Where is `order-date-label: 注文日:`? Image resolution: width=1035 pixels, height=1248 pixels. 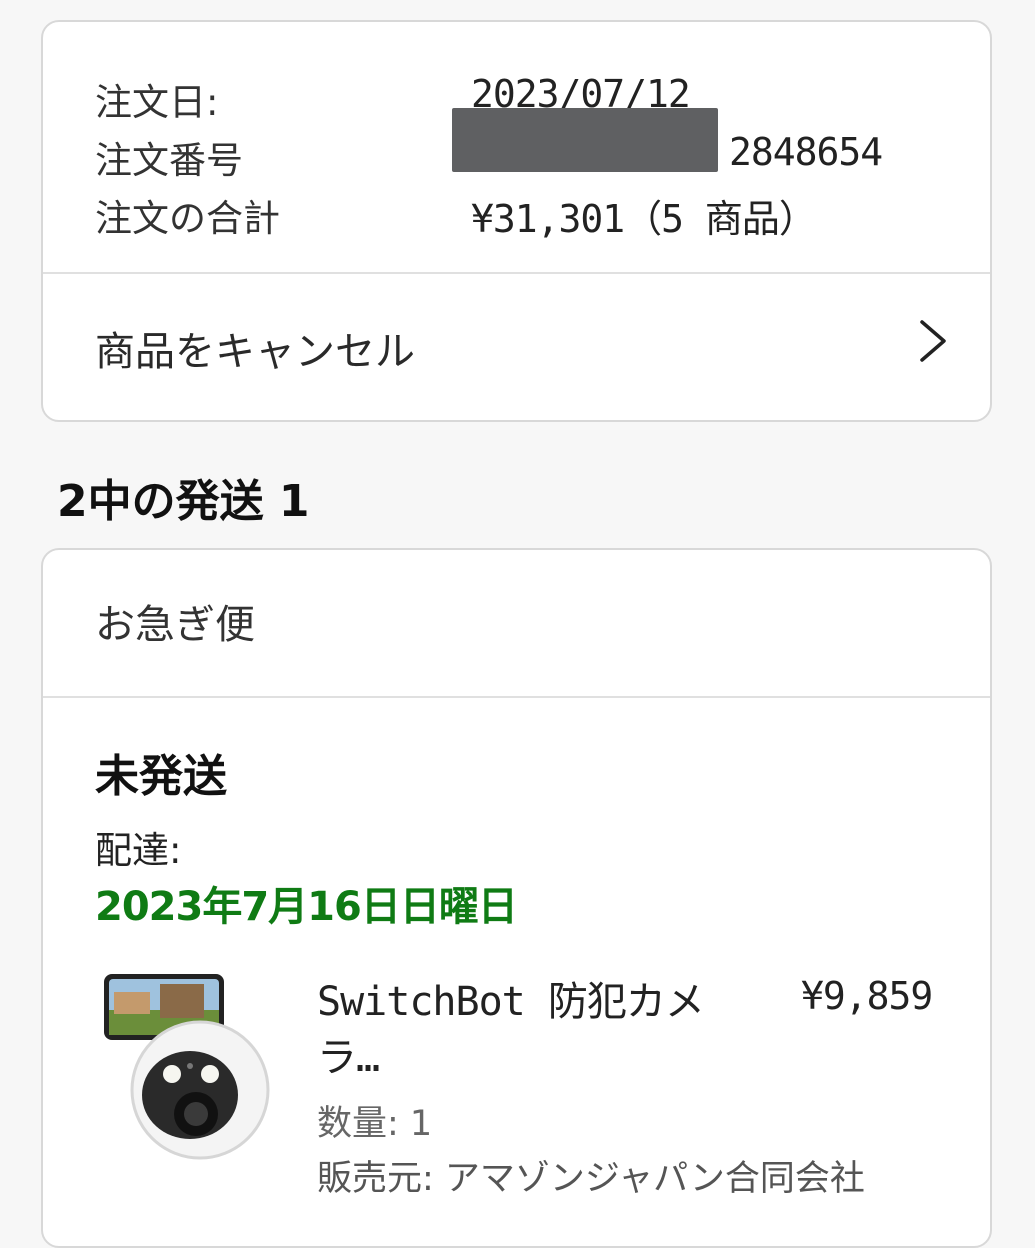 order-date-label: 注文日: is located at coordinates (157, 102).